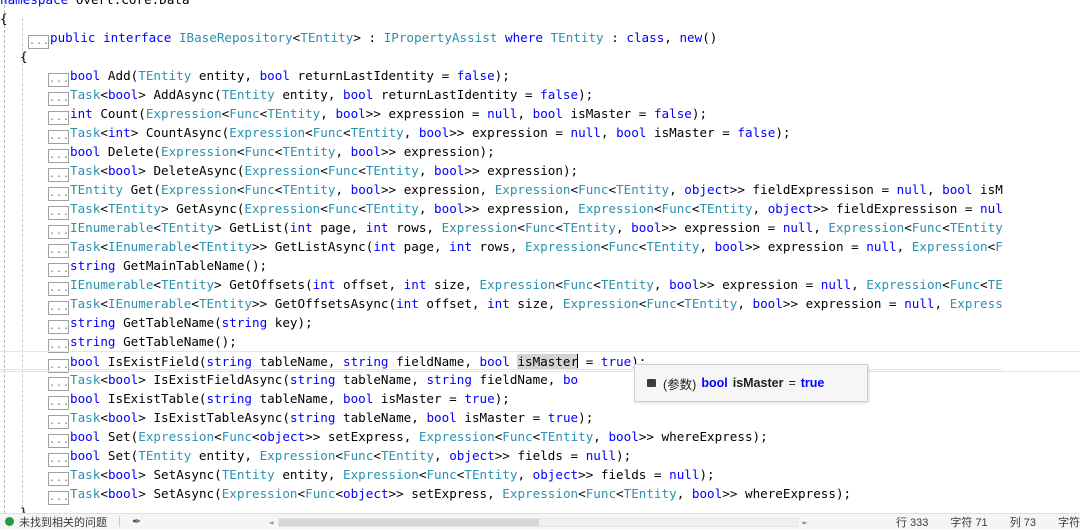 The height and width of the screenshot is (529, 1080). What do you see at coordinates (149, 303) in the screenshot?
I see `code-token: IEnumerable` at bounding box center [149, 303].